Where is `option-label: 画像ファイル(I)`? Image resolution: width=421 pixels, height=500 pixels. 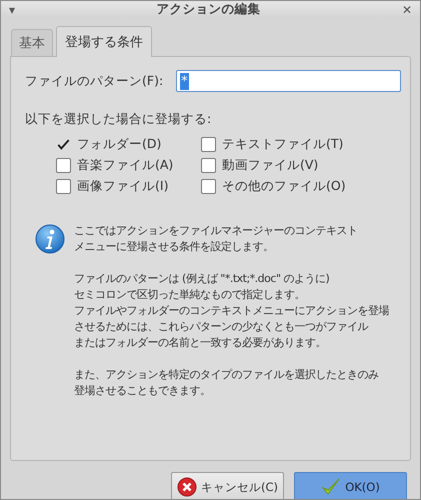 option-label: 画像ファイル(I) is located at coordinates (122, 186).